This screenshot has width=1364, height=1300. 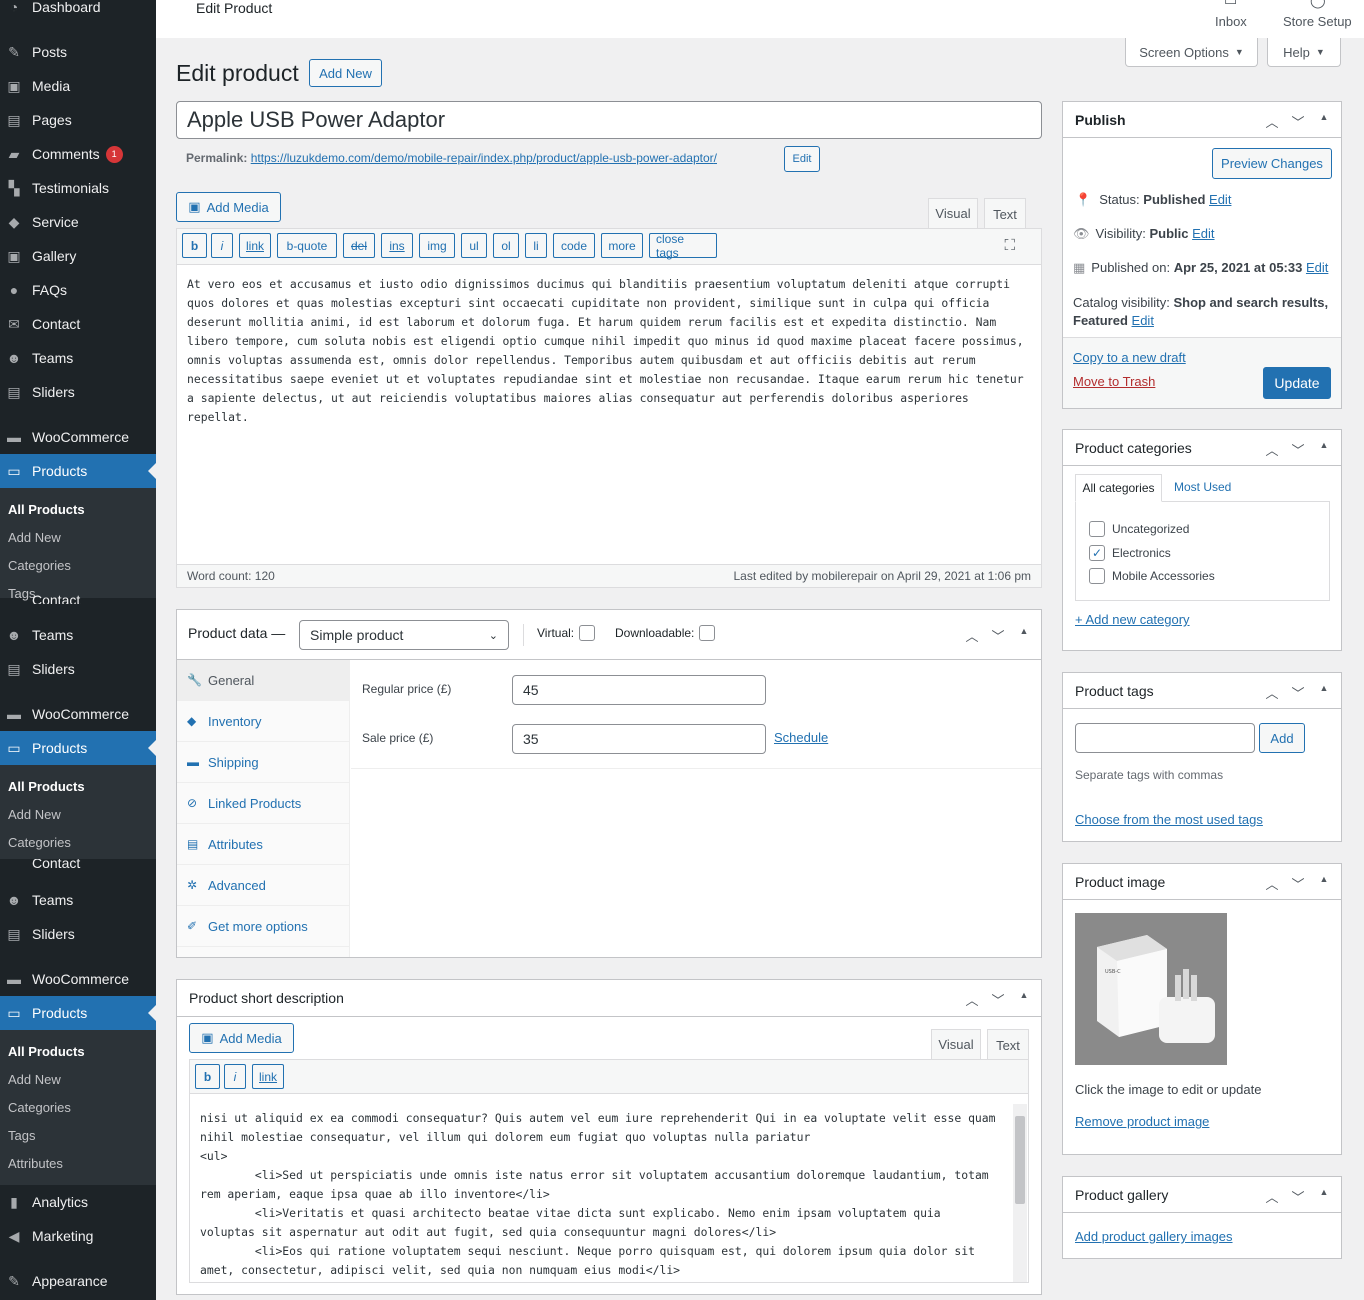 What do you see at coordinates (1143, 320) in the screenshot?
I see `catalog-edit-link: Edit` at bounding box center [1143, 320].